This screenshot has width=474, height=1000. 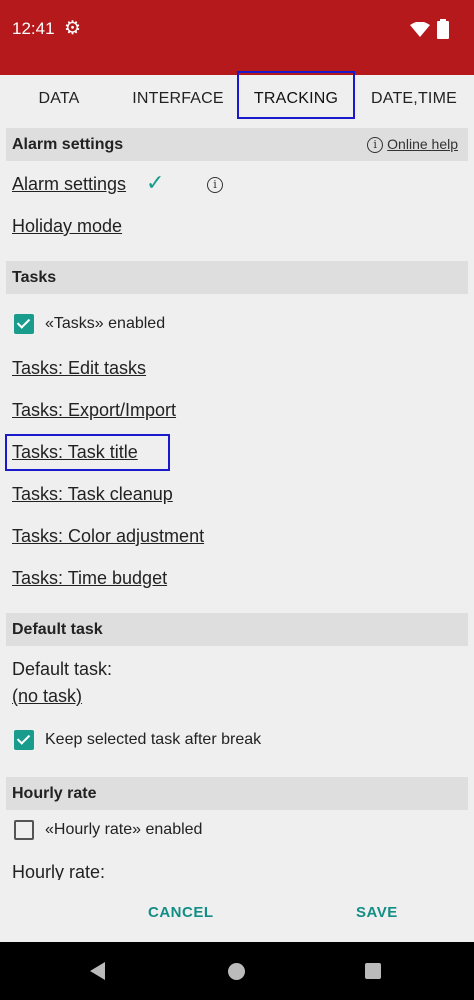 What do you see at coordinates (105, 323) in the screenshot?
I see `tasks-enabled-label: «Tasks» enabled` at bounding box center [105, 323].